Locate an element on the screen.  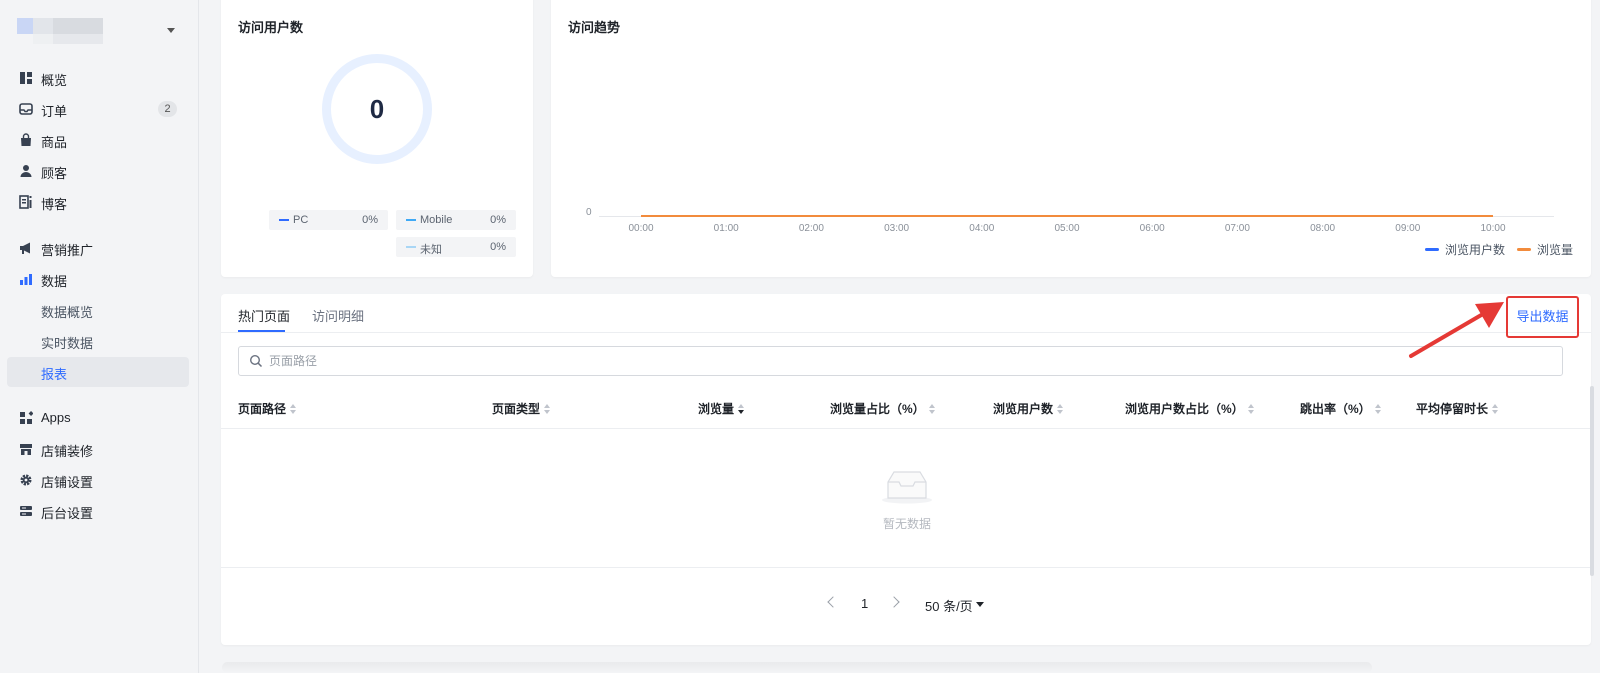
apps-icon is located at coordinates (26, 417).